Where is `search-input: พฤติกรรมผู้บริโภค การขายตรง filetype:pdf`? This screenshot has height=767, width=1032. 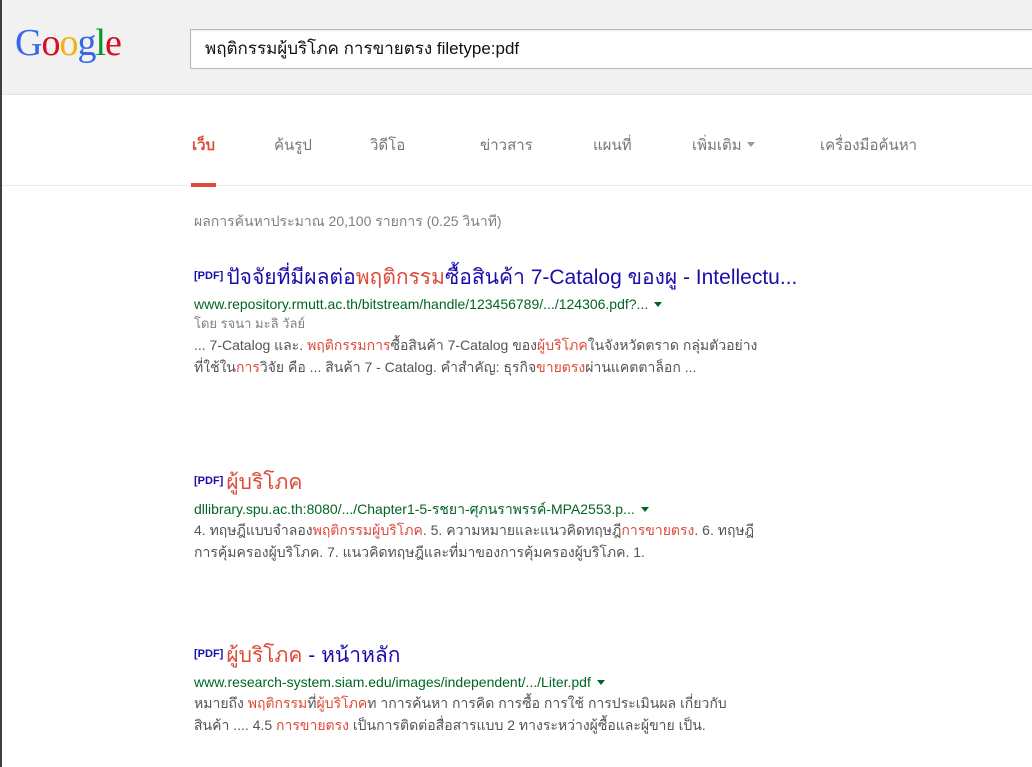 search-input: พฤติกรรมผู้บริโภค การขายตรง filetype:pdf is located at coordinates (362, 49).